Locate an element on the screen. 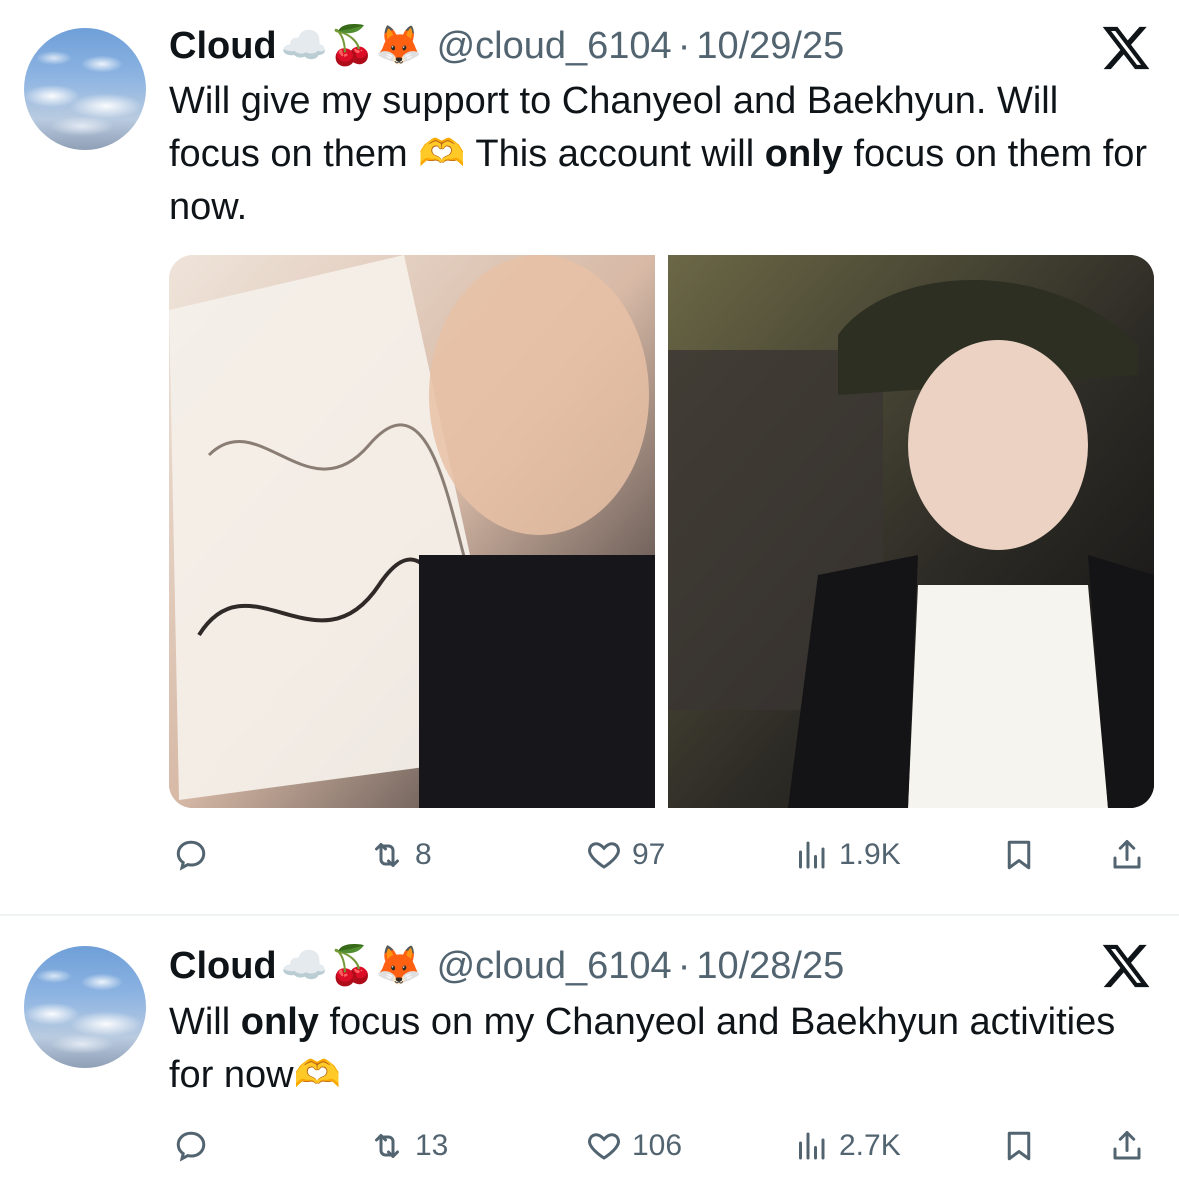 The height and width of the screenshot is (1200, 1179). views-button: 1.9K is located at coordinates (847, 855).